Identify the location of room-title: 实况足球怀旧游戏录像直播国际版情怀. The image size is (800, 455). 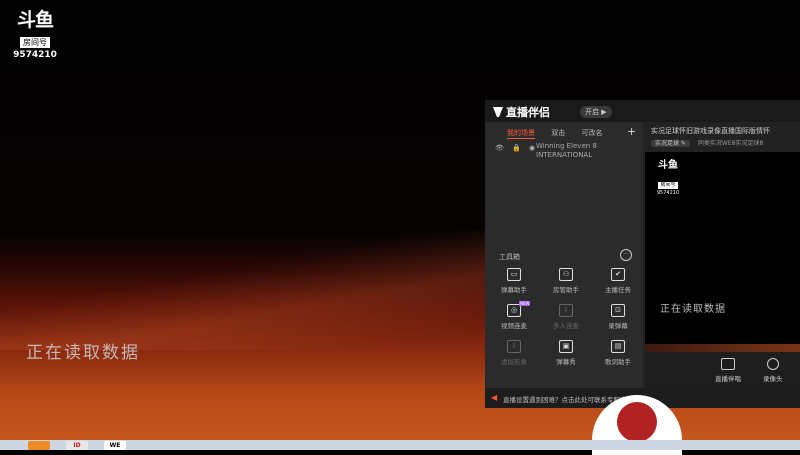
(710, 131).